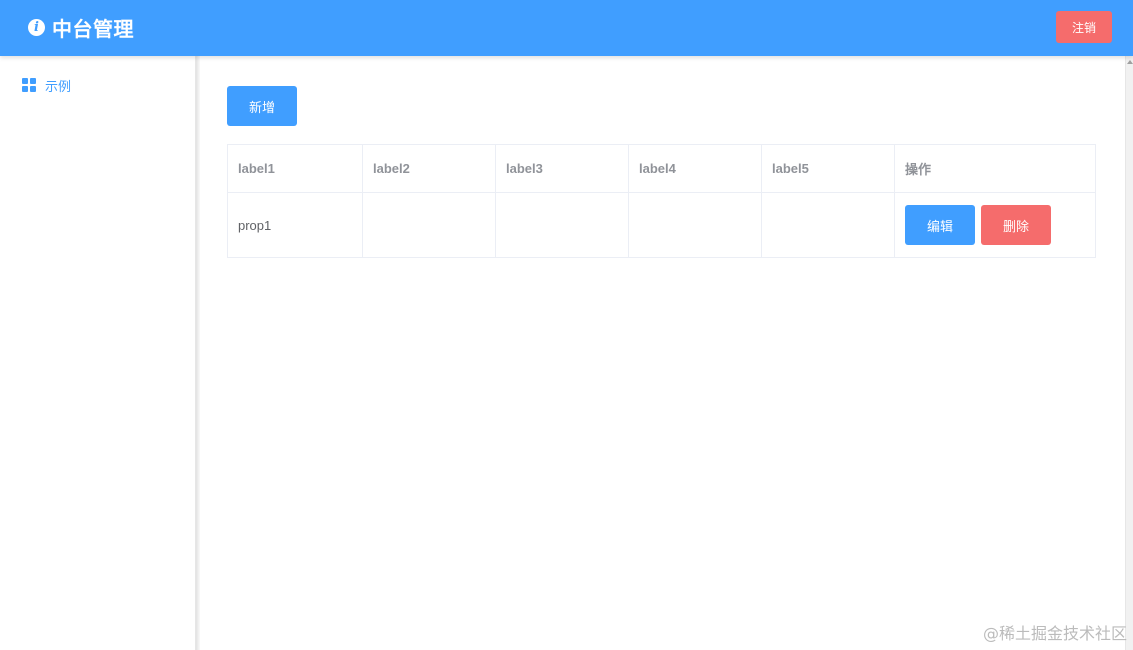 Image resolution: width=1133 pixels, height=650 pixels. Describe the element at coordinates (1016, 225) in the screenshot. I see `delete-button: 删除` at that location.